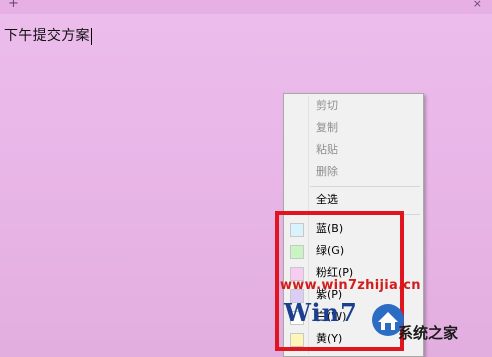 Image resolution: width=492 pixels, height=357 pixels. What do you see at coordinates (327, 199) in the screenshot?
I see `menu-item-label: 全选` at bounding box center [327, 199].